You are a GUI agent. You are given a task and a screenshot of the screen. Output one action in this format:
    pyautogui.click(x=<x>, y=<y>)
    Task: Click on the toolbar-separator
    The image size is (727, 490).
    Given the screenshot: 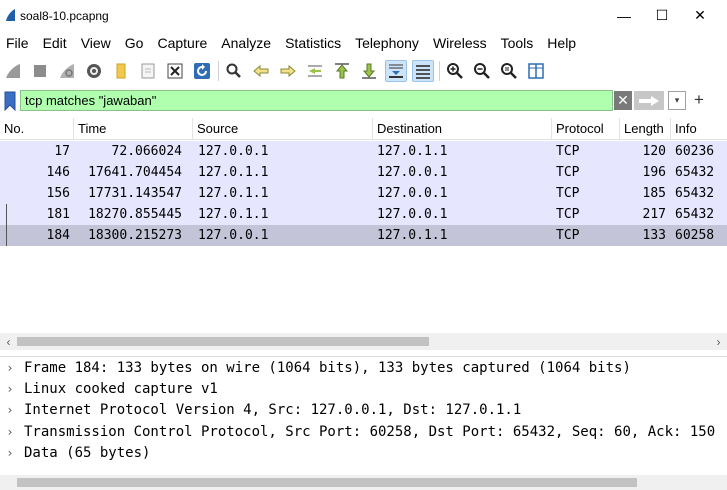 What is the action you would take?
    pyautogui.click(x=218, y=70)
    